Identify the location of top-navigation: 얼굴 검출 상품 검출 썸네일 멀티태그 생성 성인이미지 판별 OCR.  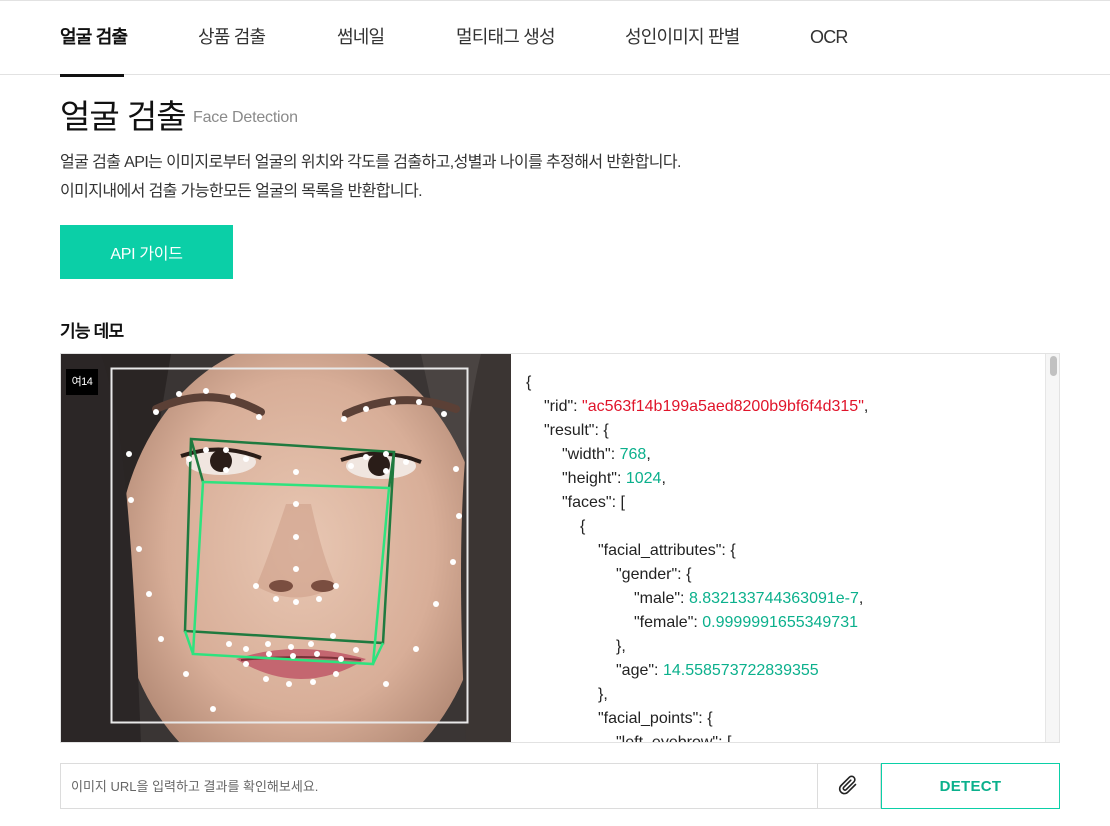
(555, 38).